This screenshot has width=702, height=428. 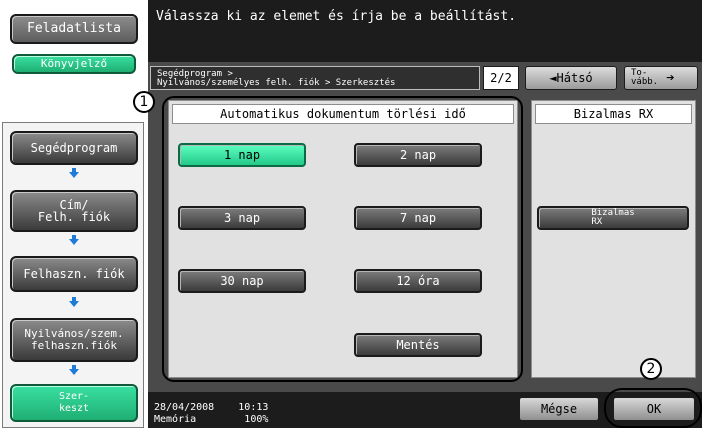 What do you see at coordinates (613, 114) in the screenshot?
I see `confidential-rx-title: Bizalmas RX` at bounding box center [613, 114].